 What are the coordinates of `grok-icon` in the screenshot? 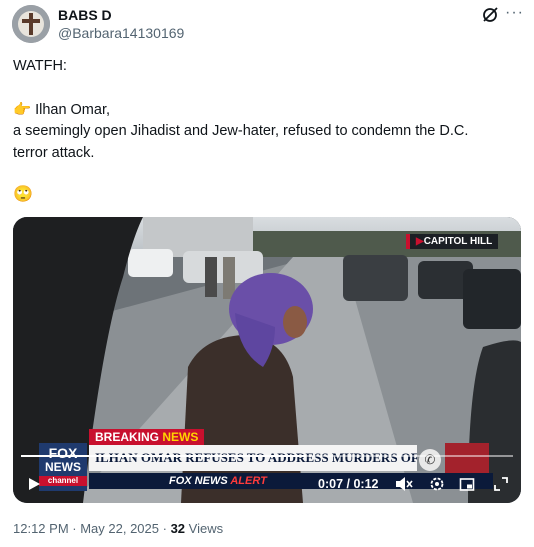 It's located at (490, 15).